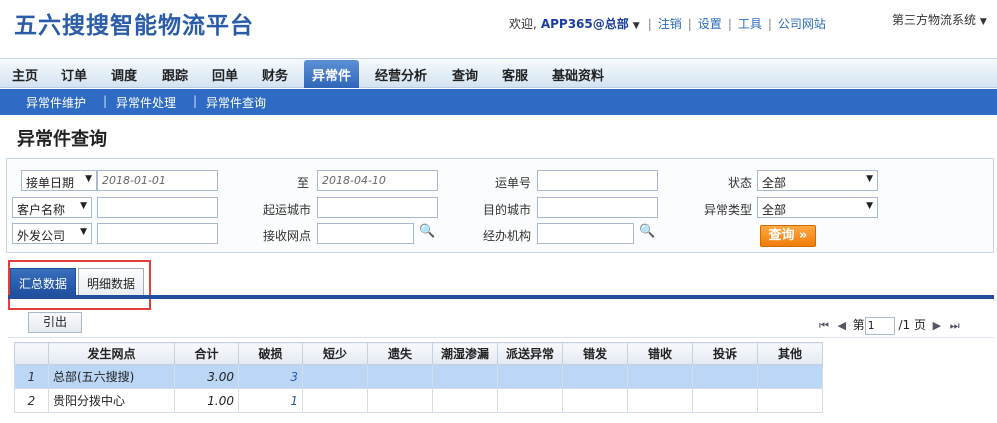  I want to click on nav-item-tracking: 跟踪, so click(175, 74).